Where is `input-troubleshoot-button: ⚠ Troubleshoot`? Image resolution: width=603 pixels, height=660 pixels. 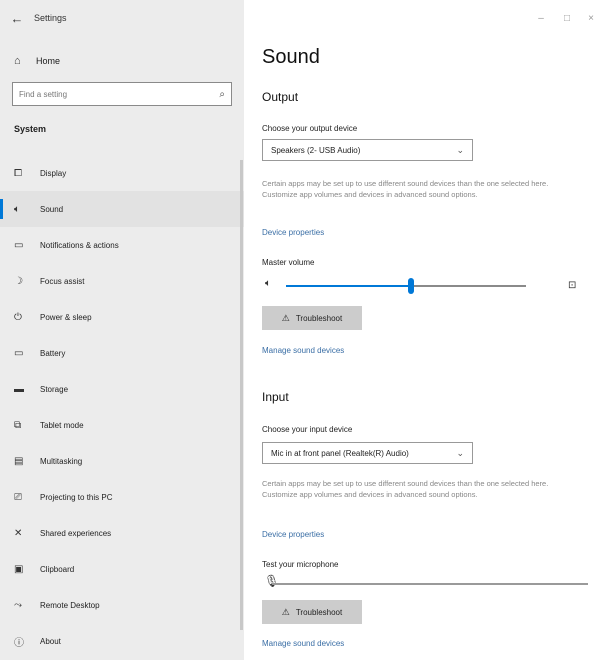
input-troubleshoot-button: ⚠ Troubleshoot is located at coordinates (312, 612).